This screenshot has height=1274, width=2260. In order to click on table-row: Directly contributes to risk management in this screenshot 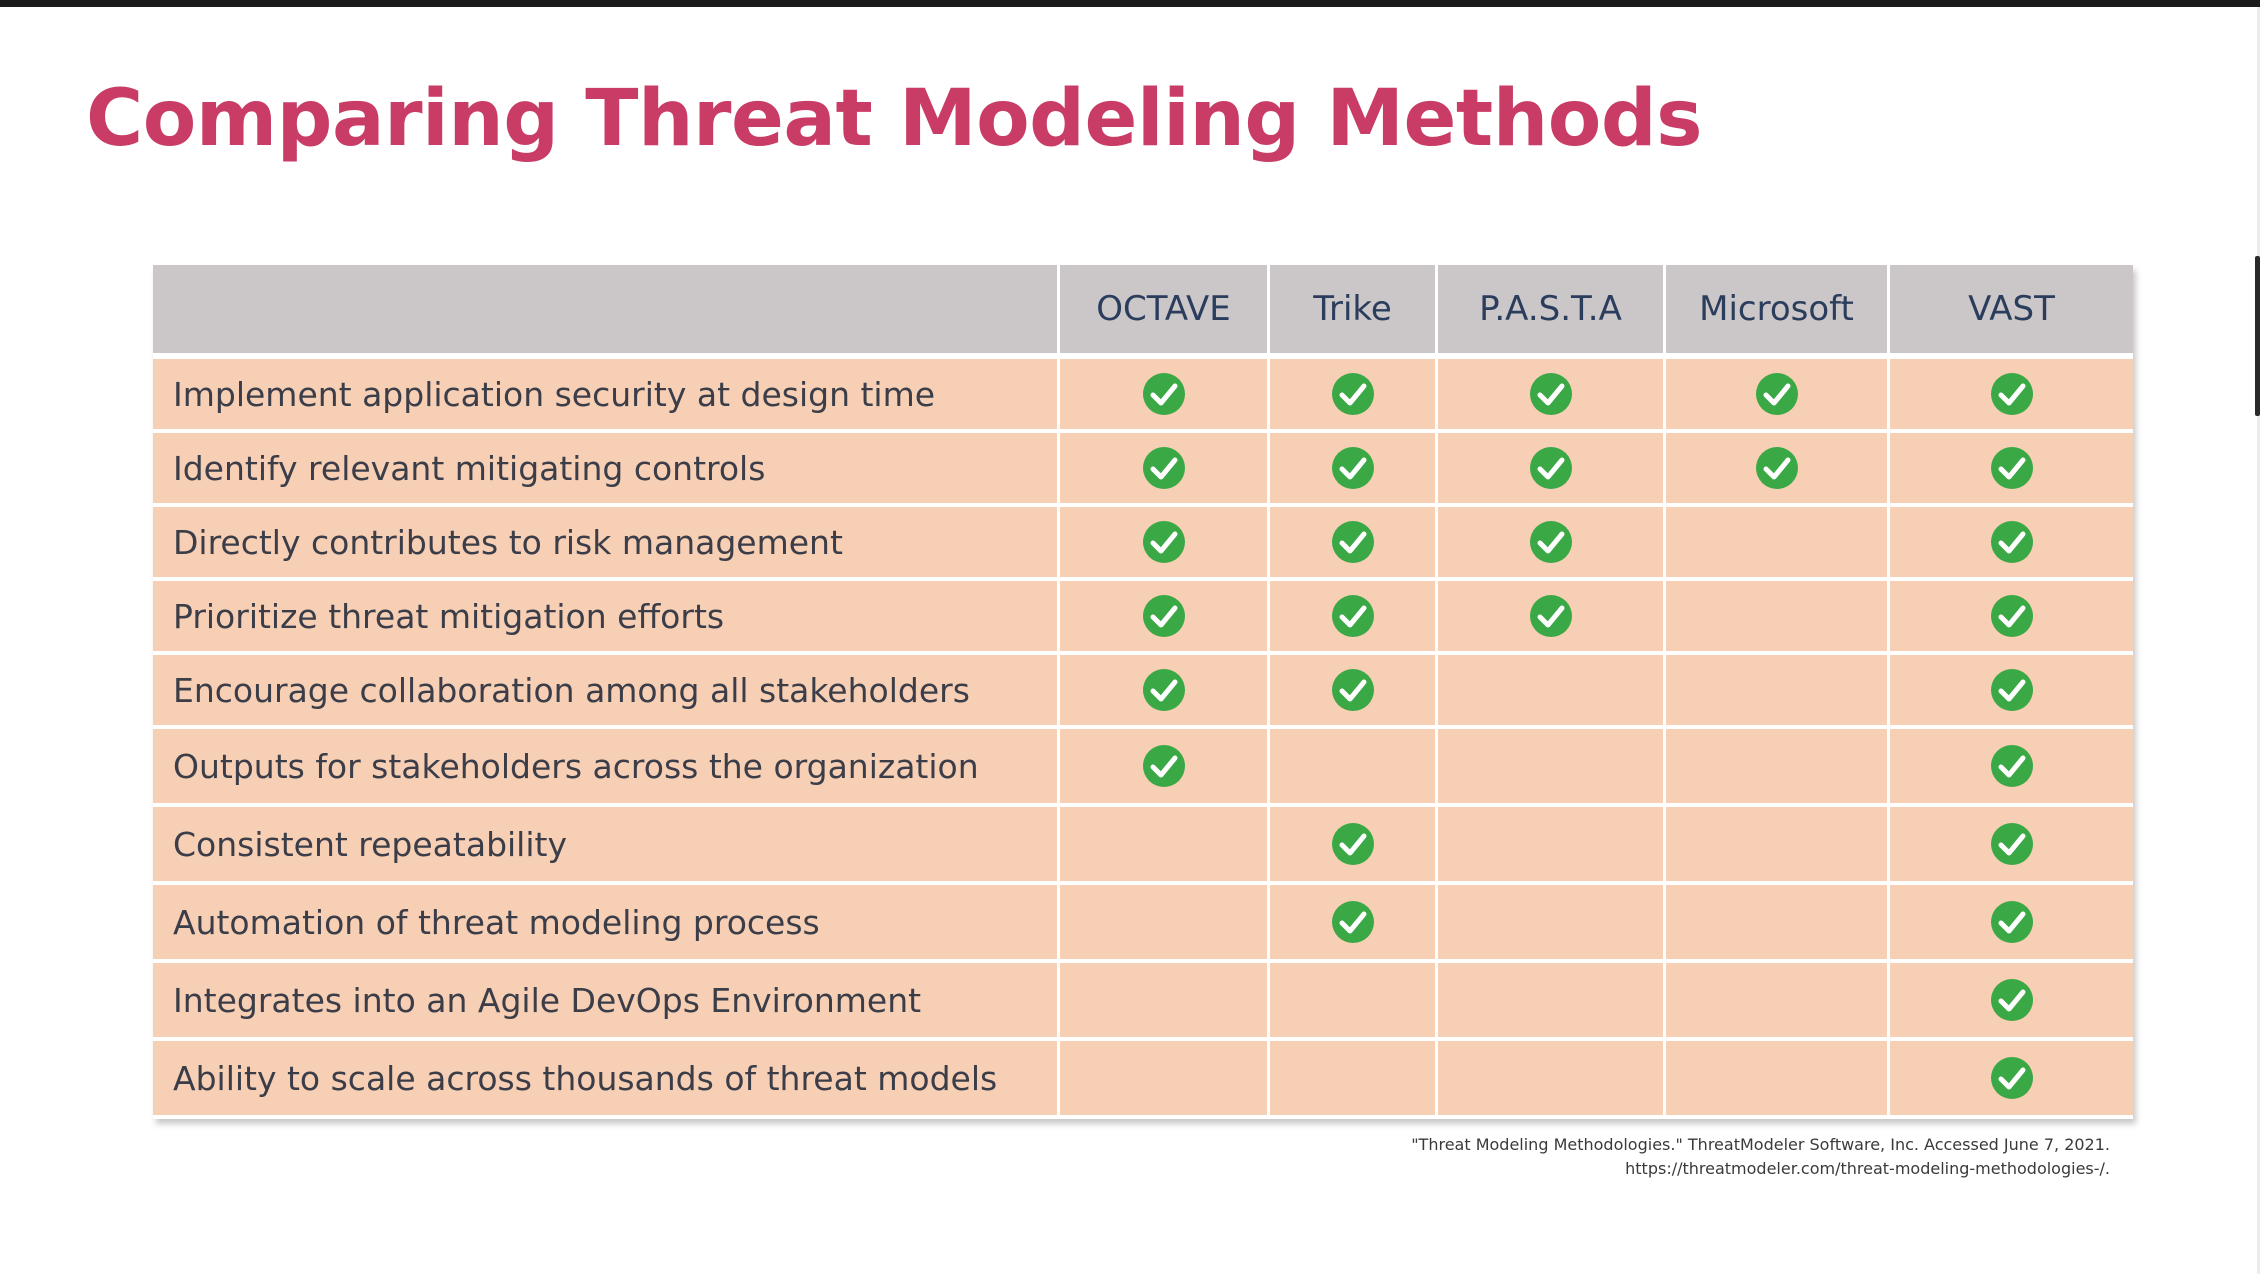, I will do `click(1143, 544)`.